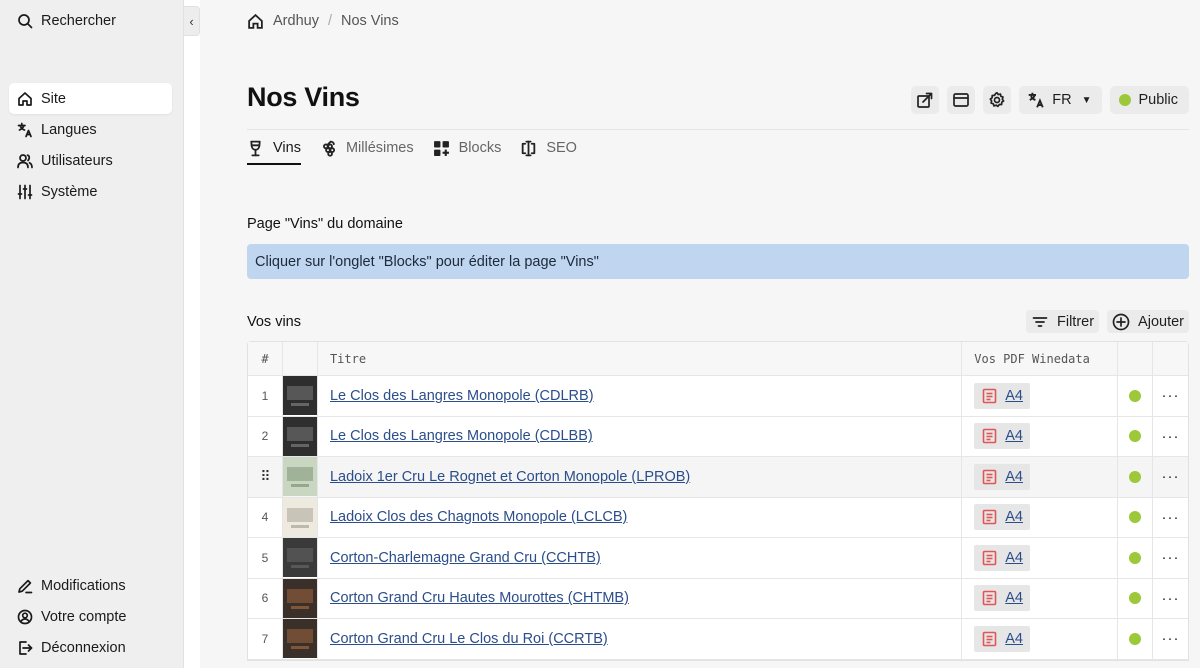  What do you see at coordinates (462, 396) in the screenshot?
I see `wine-title-link: Le Clos des Langres Monopole (CDLRB)` at bounding box center [462, 396].